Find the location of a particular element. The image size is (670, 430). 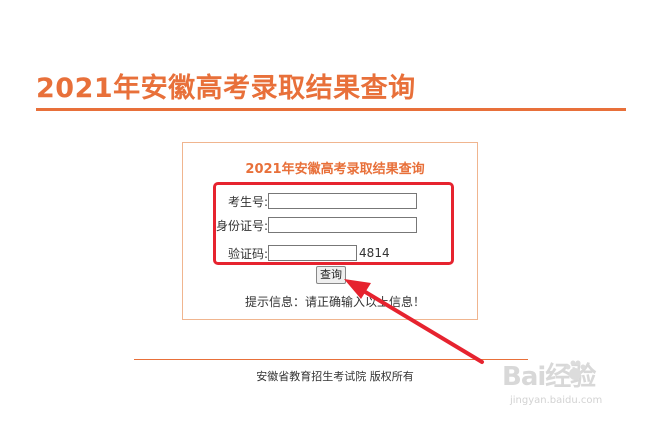

watermark-url: jingyan.baidu.com is located at coordinates (556, 400).